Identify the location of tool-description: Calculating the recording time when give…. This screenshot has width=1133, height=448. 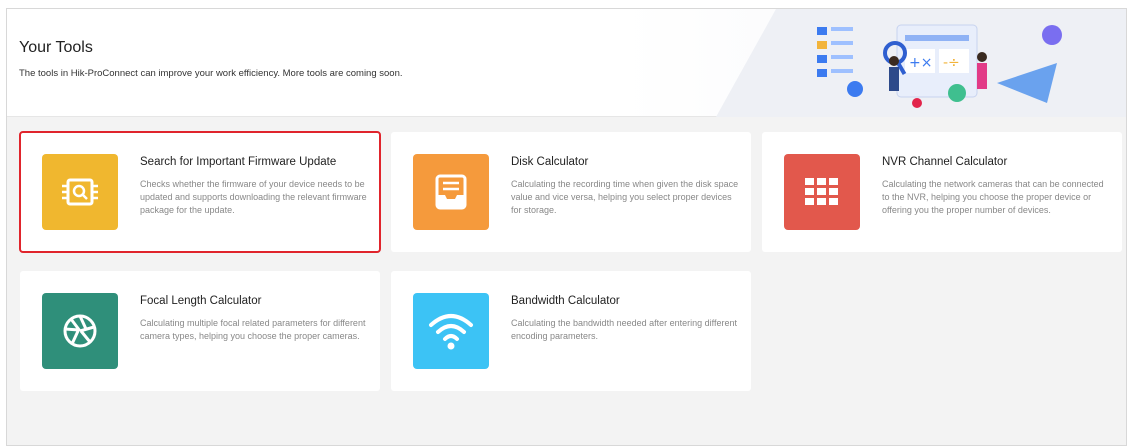
(625, 197).